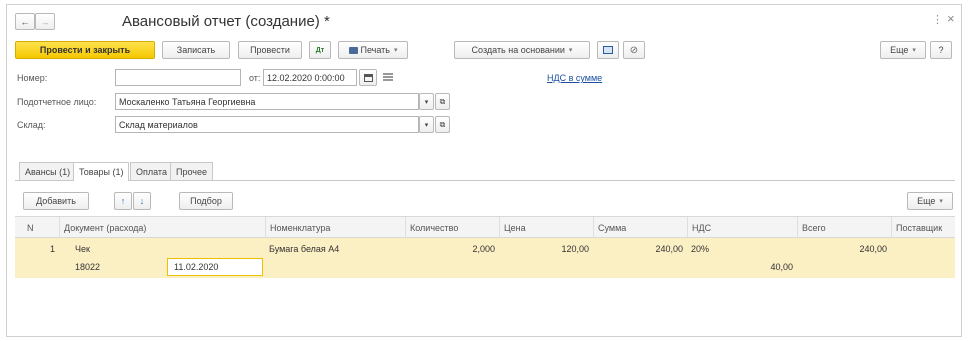  What do you see at coordinates (267, 101) in the screenshot?
I see `accountable-person-field: Москаленко Татьяна Георгиевна` at bounding box center [267, 101].